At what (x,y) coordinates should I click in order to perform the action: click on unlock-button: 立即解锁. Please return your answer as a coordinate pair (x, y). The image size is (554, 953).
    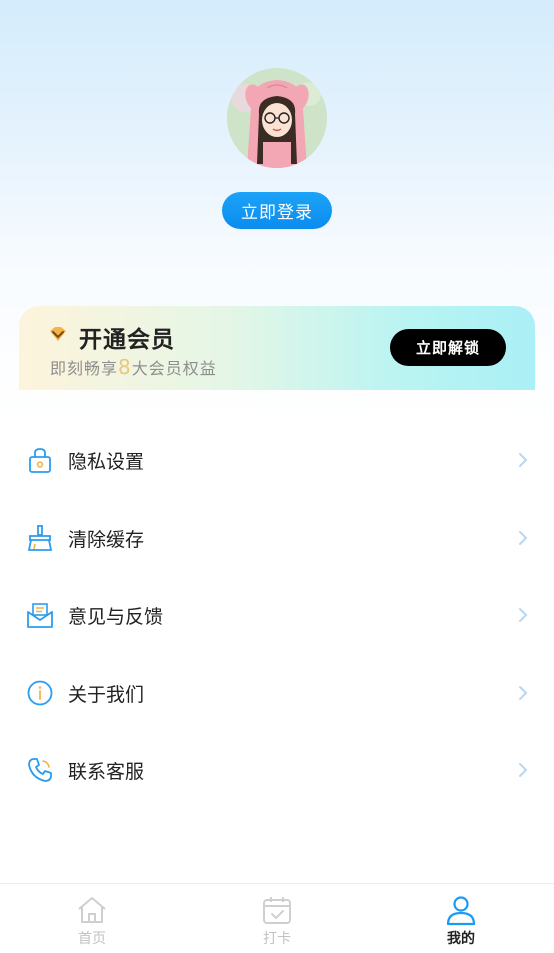
    Looking at the image, I should click on (448, 347).